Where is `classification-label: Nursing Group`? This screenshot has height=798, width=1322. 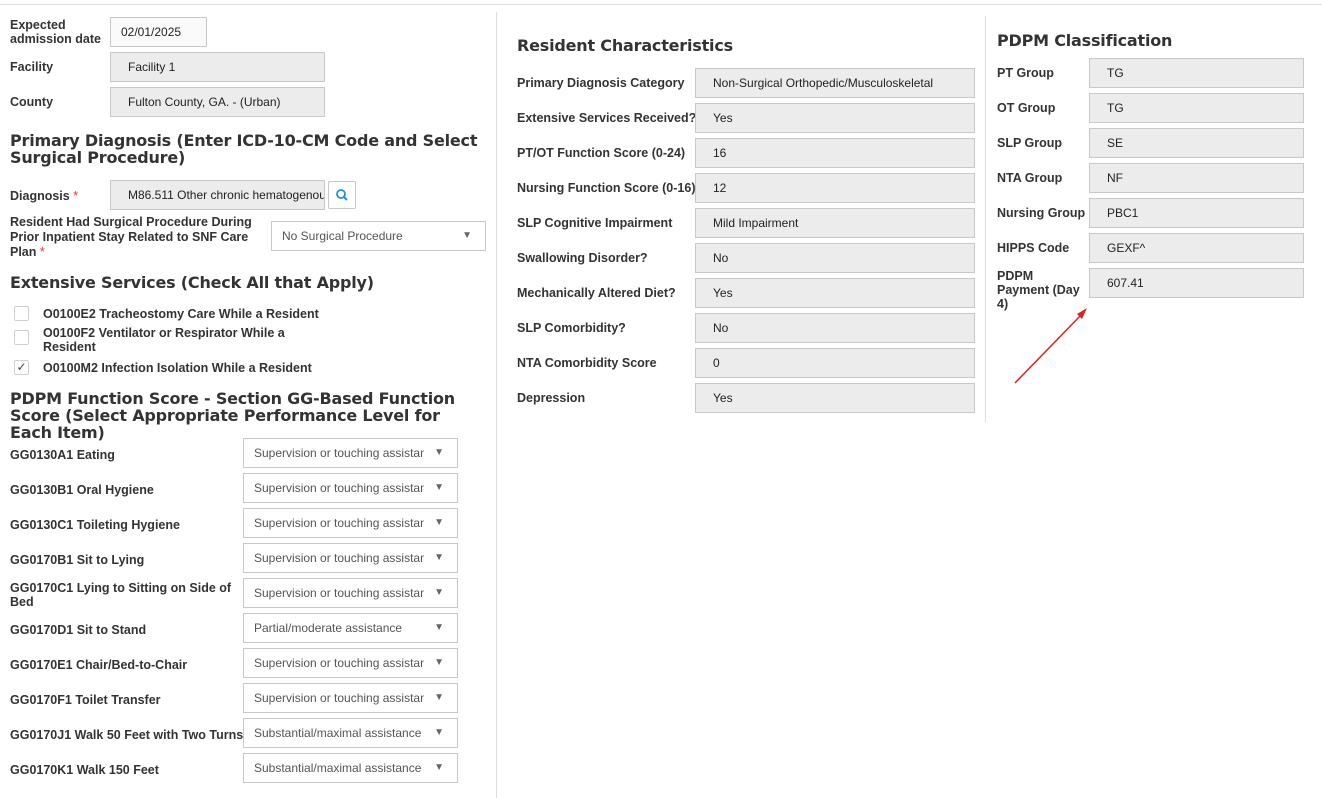
classification-label: Nursing Group is located at coordinates (1041, 213).